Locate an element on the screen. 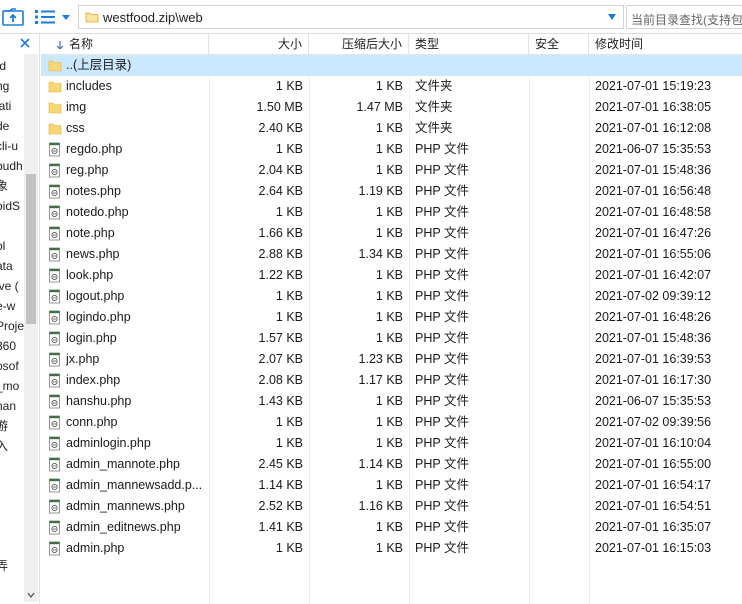  folder-row: css 2.40 KB 1 KB 文件夹 2021-07-01 16:12:08 is located at coordinates (391, 128).